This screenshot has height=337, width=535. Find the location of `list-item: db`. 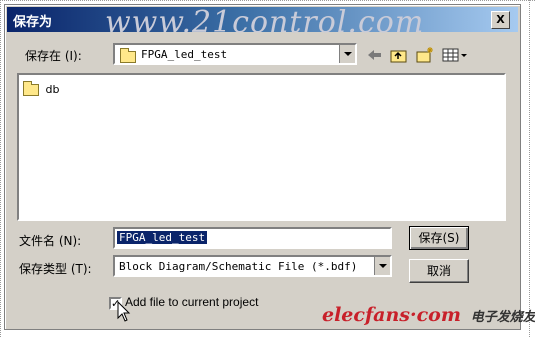

list-item: db is located at coordinates (41, 88).